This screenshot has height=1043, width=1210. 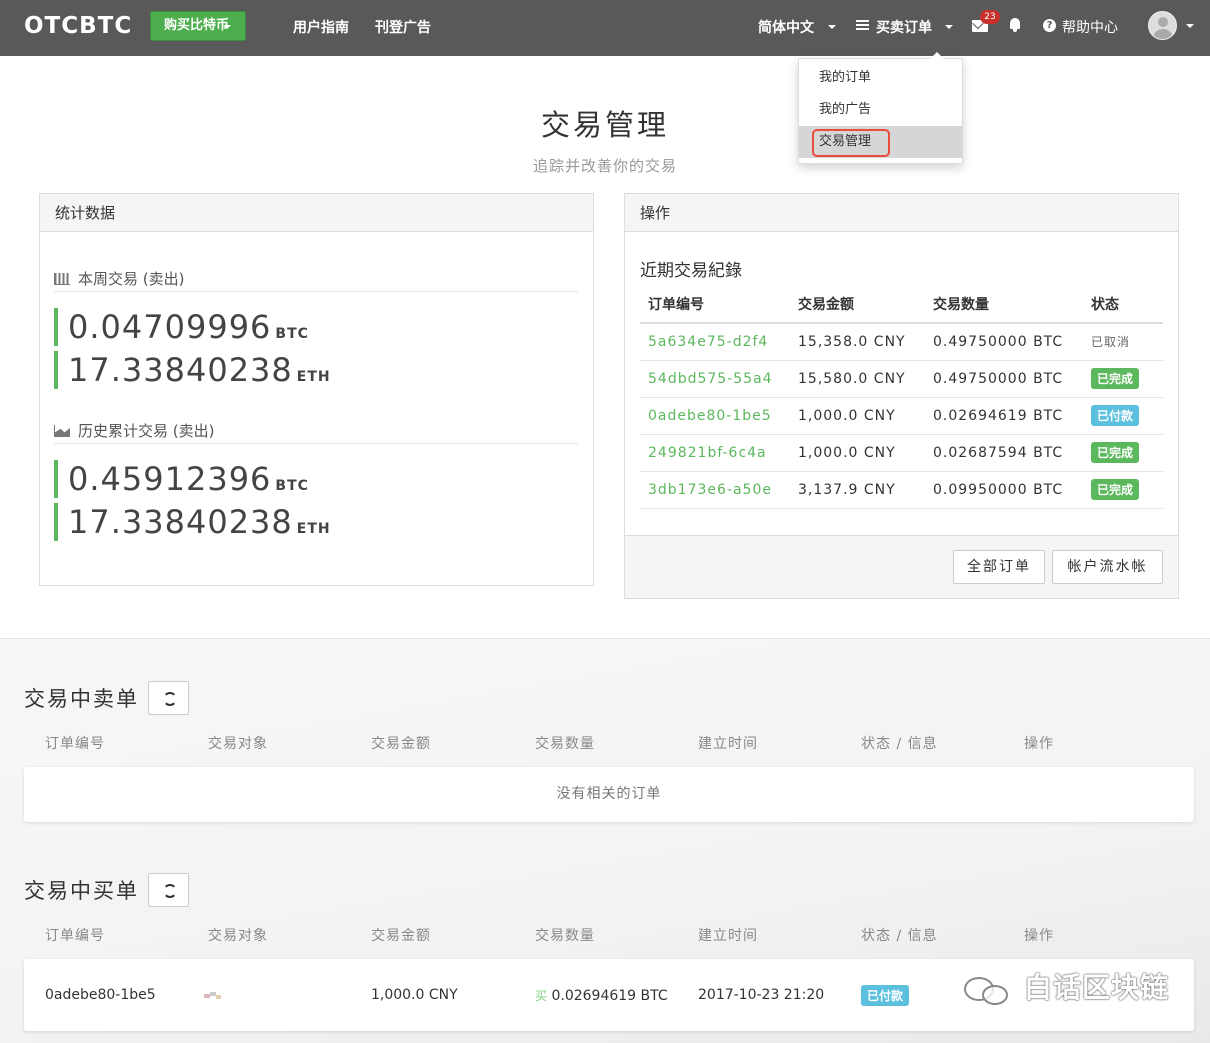 I want to click on buy-order-created: 2017-10-23 21:20, so click(x=761, y=995).